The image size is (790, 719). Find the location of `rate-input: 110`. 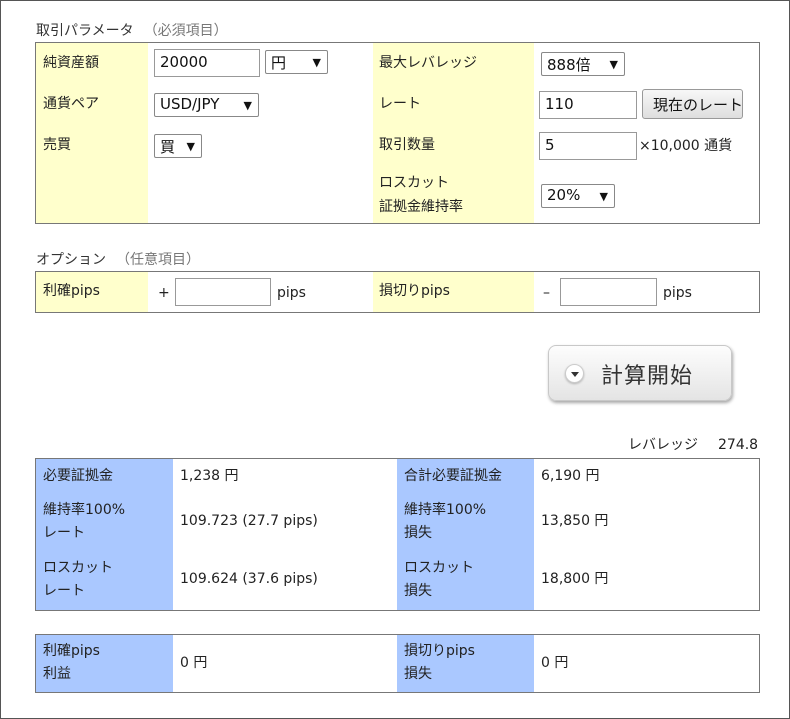

rate-input: 110 is located at coordinates (588, 105).